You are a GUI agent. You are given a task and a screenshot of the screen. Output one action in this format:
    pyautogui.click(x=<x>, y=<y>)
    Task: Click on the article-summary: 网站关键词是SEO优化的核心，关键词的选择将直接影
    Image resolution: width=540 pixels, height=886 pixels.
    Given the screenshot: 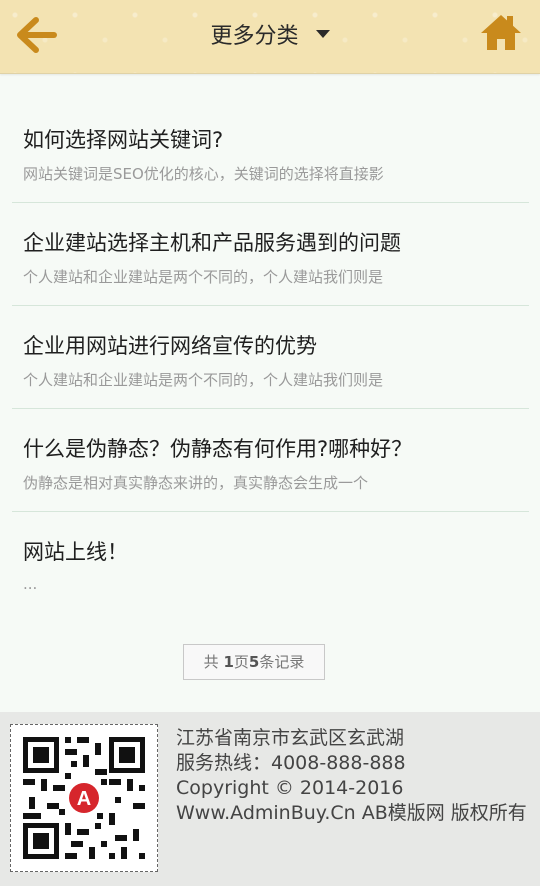 What is the action you would take?
    pyautogui.click(x=203, y=174)
    